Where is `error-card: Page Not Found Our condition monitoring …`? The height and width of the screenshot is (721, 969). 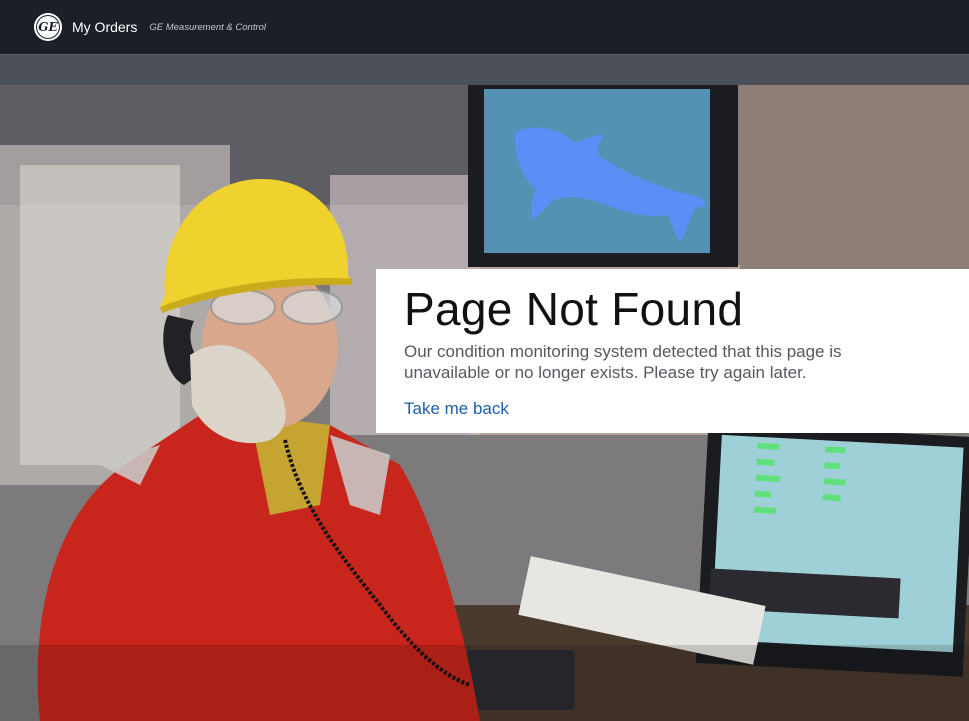
error-card: Page Not Found Our condition monitoring … is located at coordinates (672, 351).